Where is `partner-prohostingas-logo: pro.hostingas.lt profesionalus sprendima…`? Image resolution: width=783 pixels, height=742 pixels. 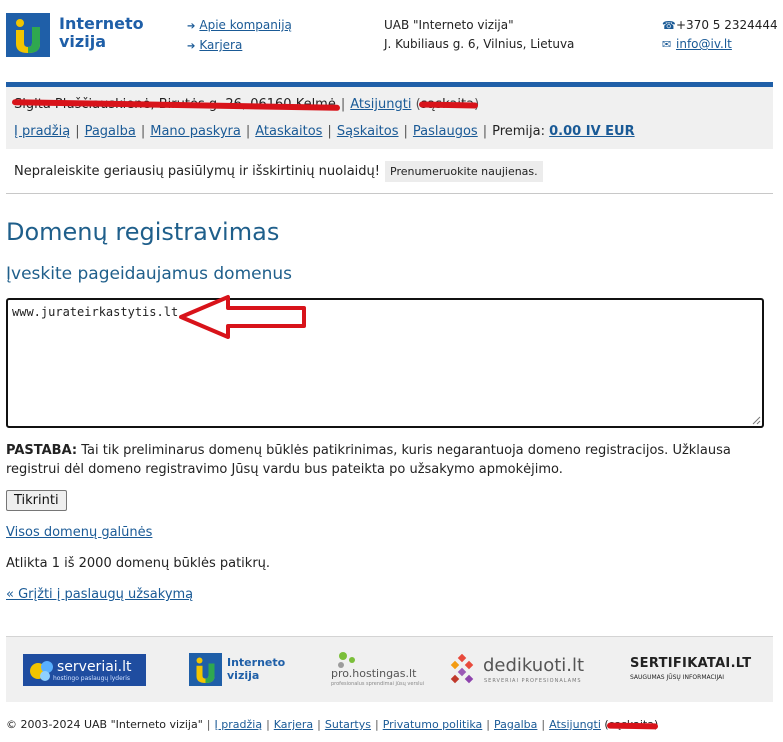 partner-prohostingas-logo: pro.hostingas.lt profesionalus sprendima… is located at coordinates (377, 670).